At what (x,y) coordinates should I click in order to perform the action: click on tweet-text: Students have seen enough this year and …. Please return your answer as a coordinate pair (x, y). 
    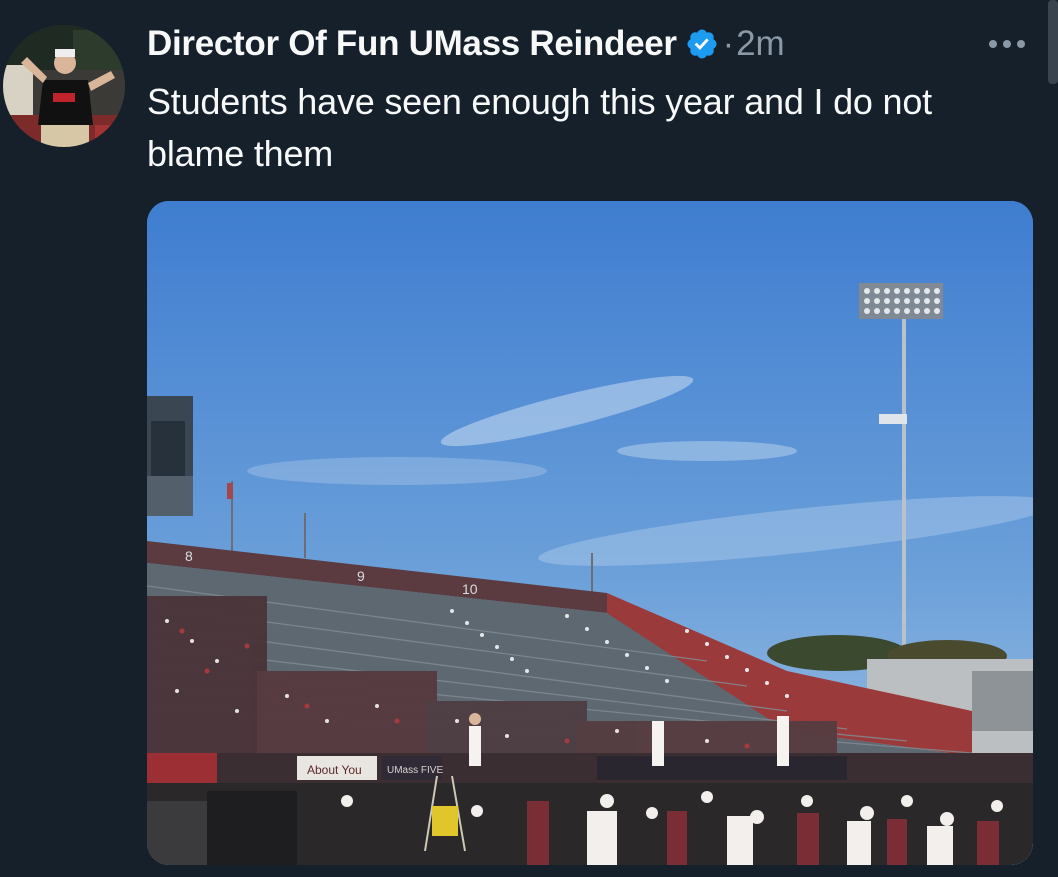
    Looking at the image, I should click on (539, 127).